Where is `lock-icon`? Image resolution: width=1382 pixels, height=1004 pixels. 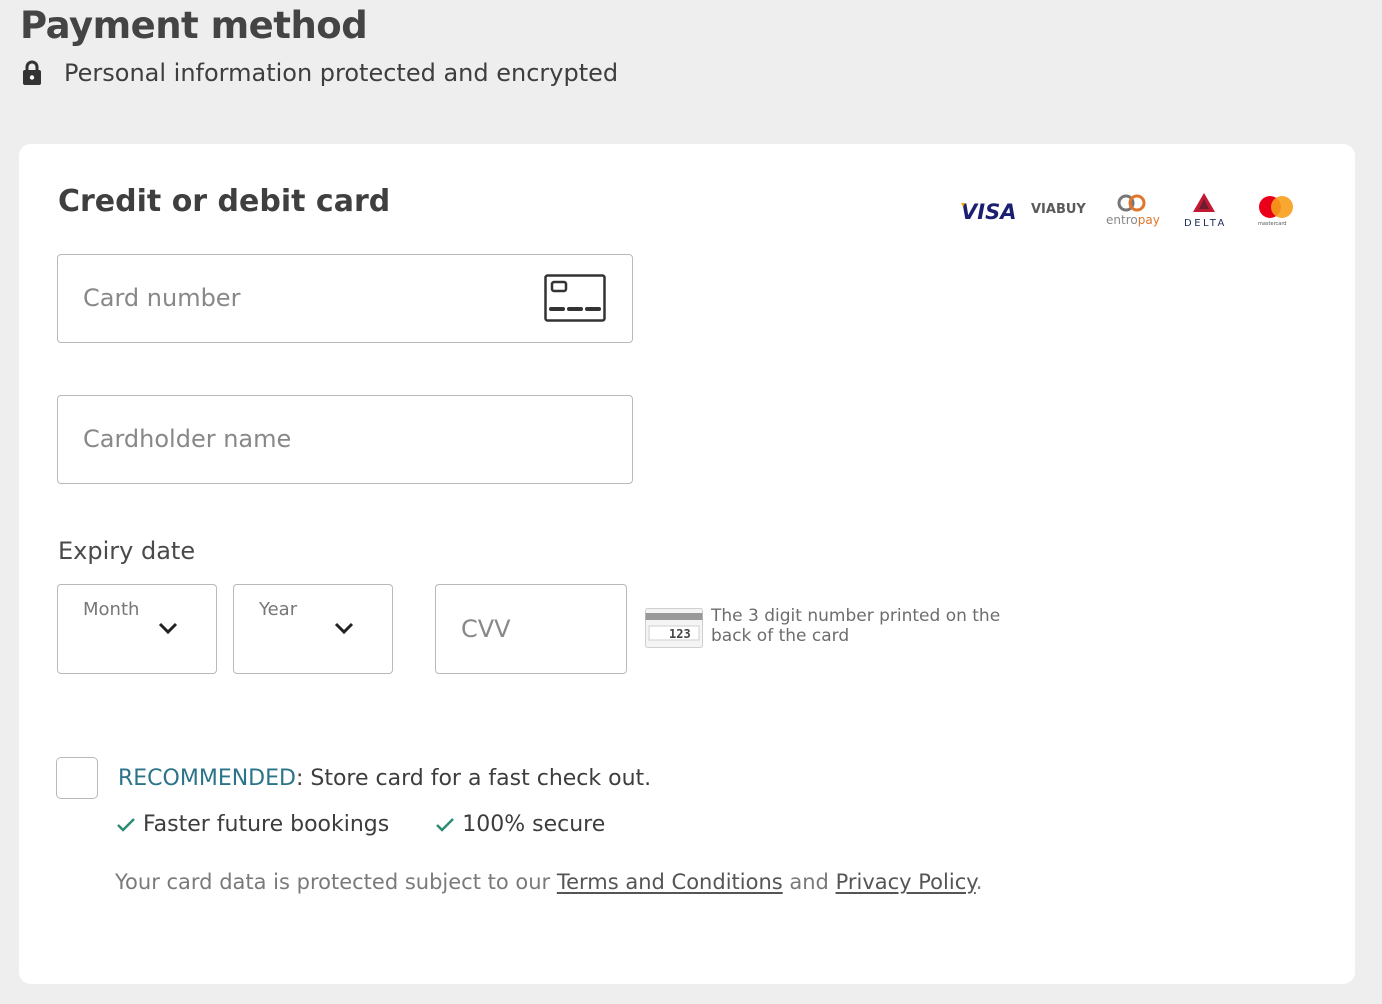 lock-icon is located at coordinates (32, 72).